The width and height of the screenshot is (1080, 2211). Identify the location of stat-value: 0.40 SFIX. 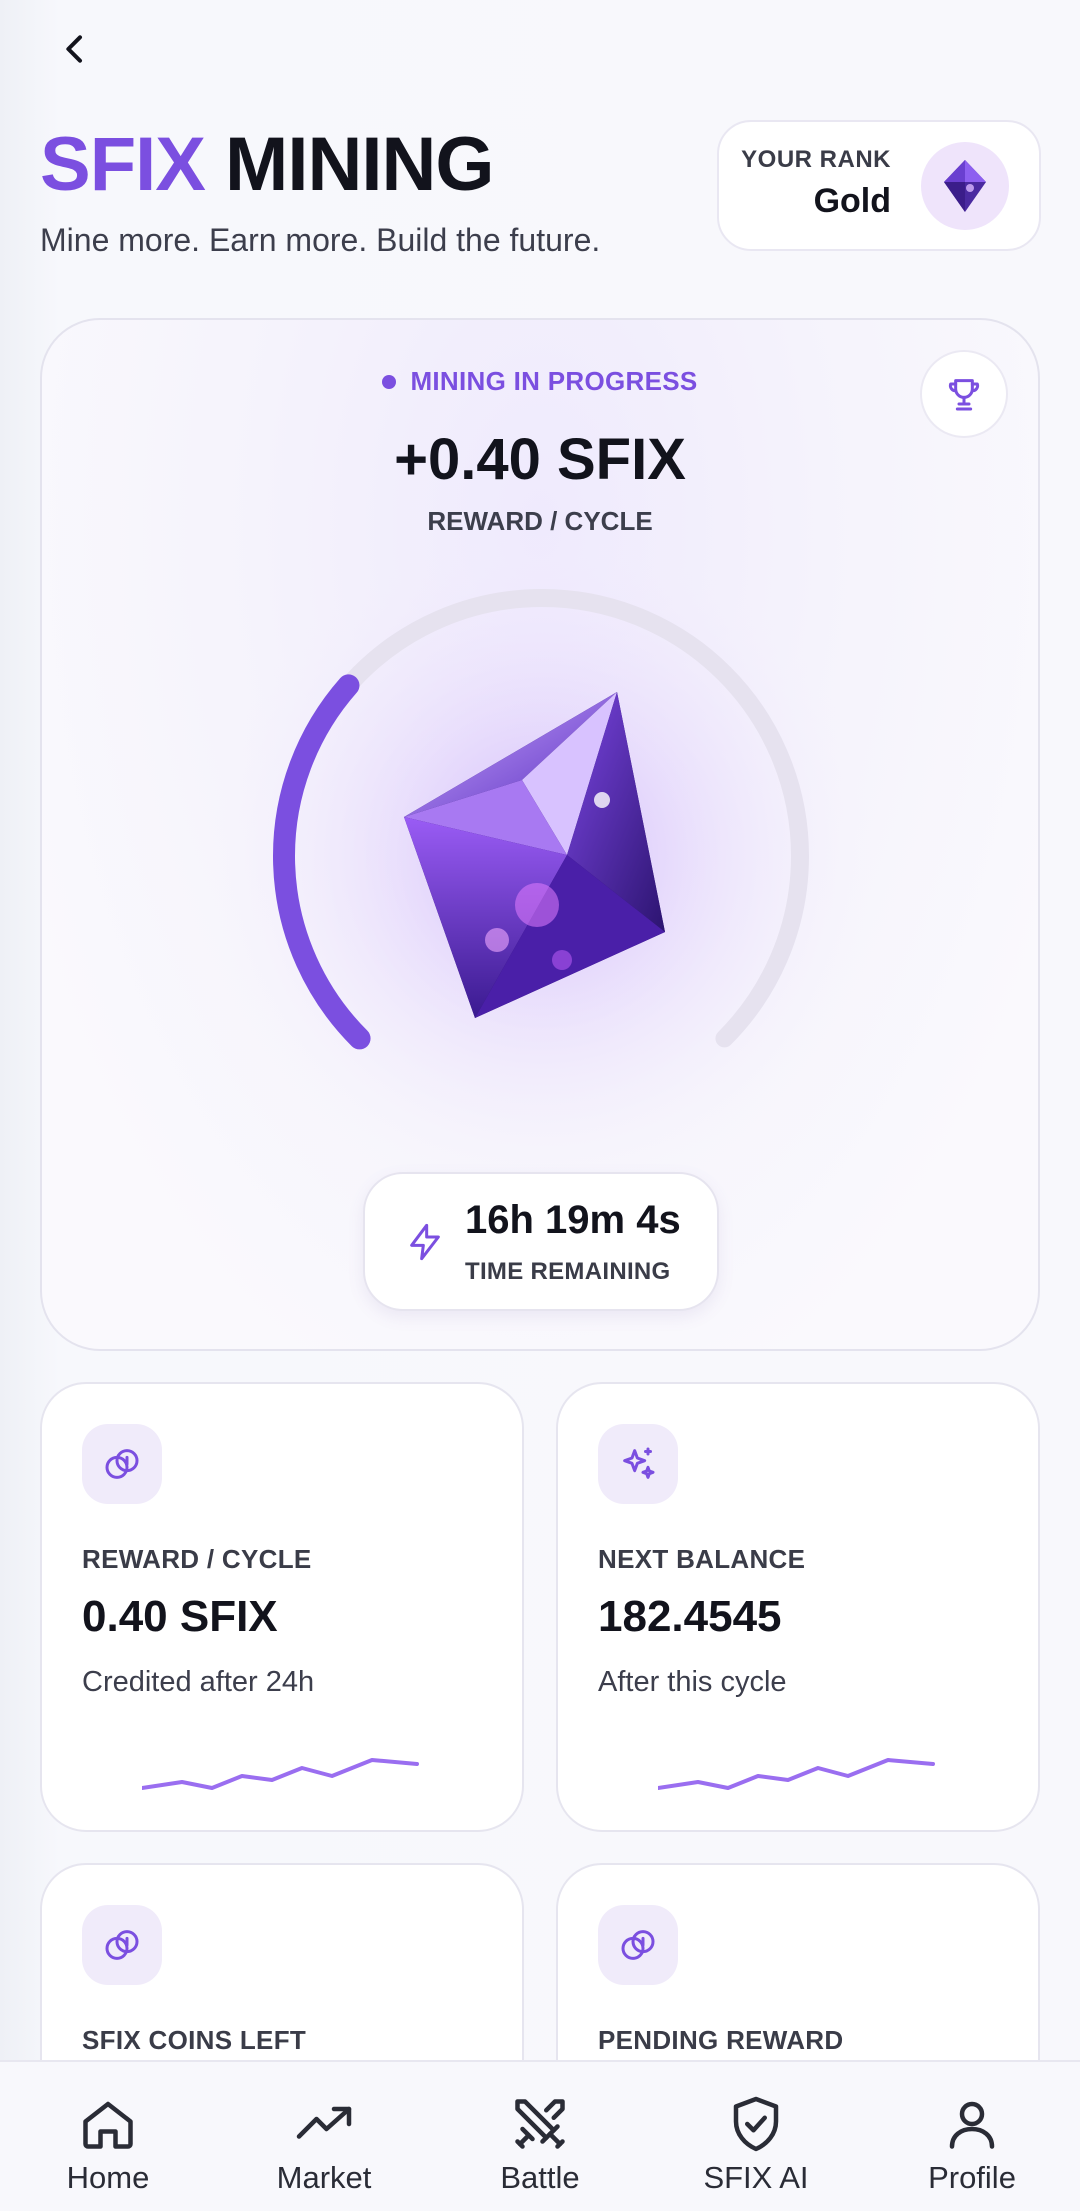
(180, 1616).